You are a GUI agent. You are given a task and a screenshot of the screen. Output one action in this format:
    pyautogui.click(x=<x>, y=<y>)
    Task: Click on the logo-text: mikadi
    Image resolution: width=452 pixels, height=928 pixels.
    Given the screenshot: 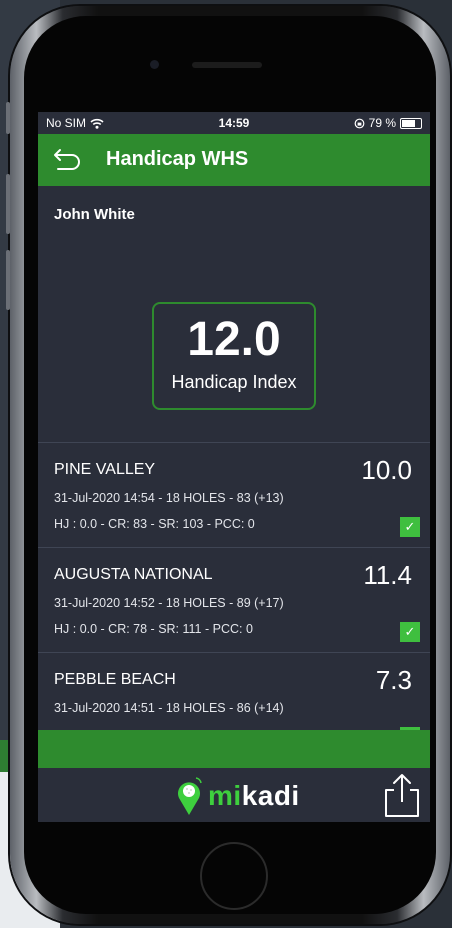 What is the action you would take?
    pyautogui.click(x=254, y=796)
    